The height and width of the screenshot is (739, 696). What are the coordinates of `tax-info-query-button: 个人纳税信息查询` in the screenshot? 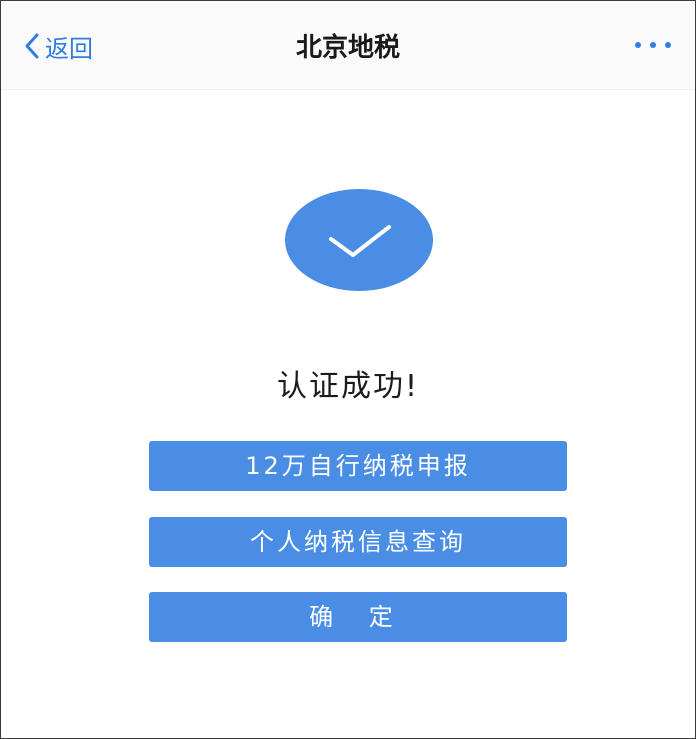 It's located at (358, 542).